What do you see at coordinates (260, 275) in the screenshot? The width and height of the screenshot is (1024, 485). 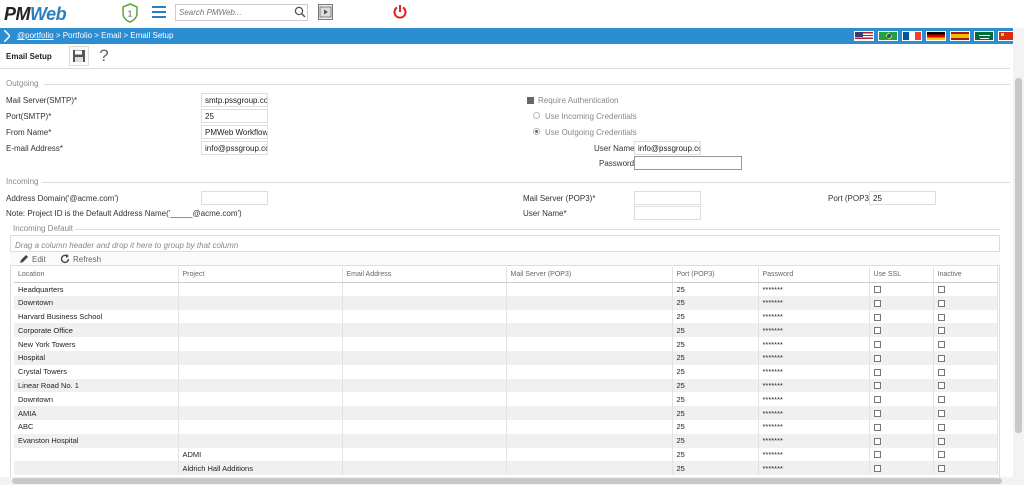 I see `column-header: Project` at bounding box center [260, 275].